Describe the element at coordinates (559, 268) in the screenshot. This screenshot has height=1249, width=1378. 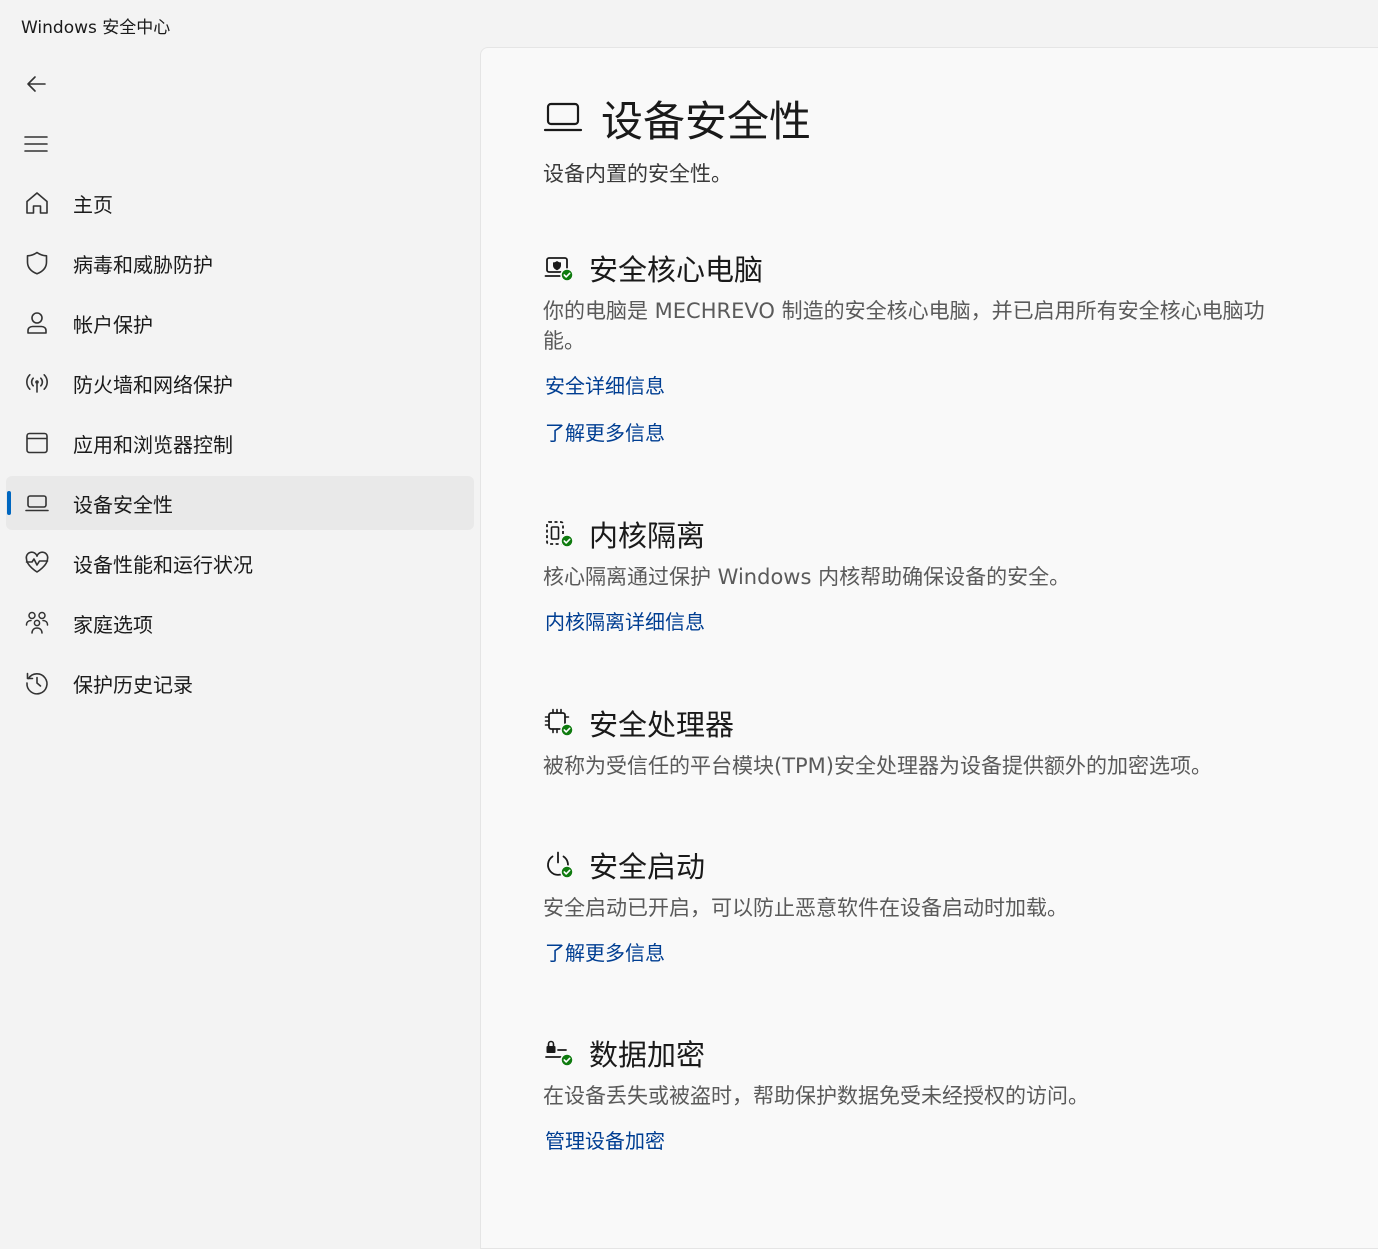
I see `secured-core-pc-check-icon` at that location.